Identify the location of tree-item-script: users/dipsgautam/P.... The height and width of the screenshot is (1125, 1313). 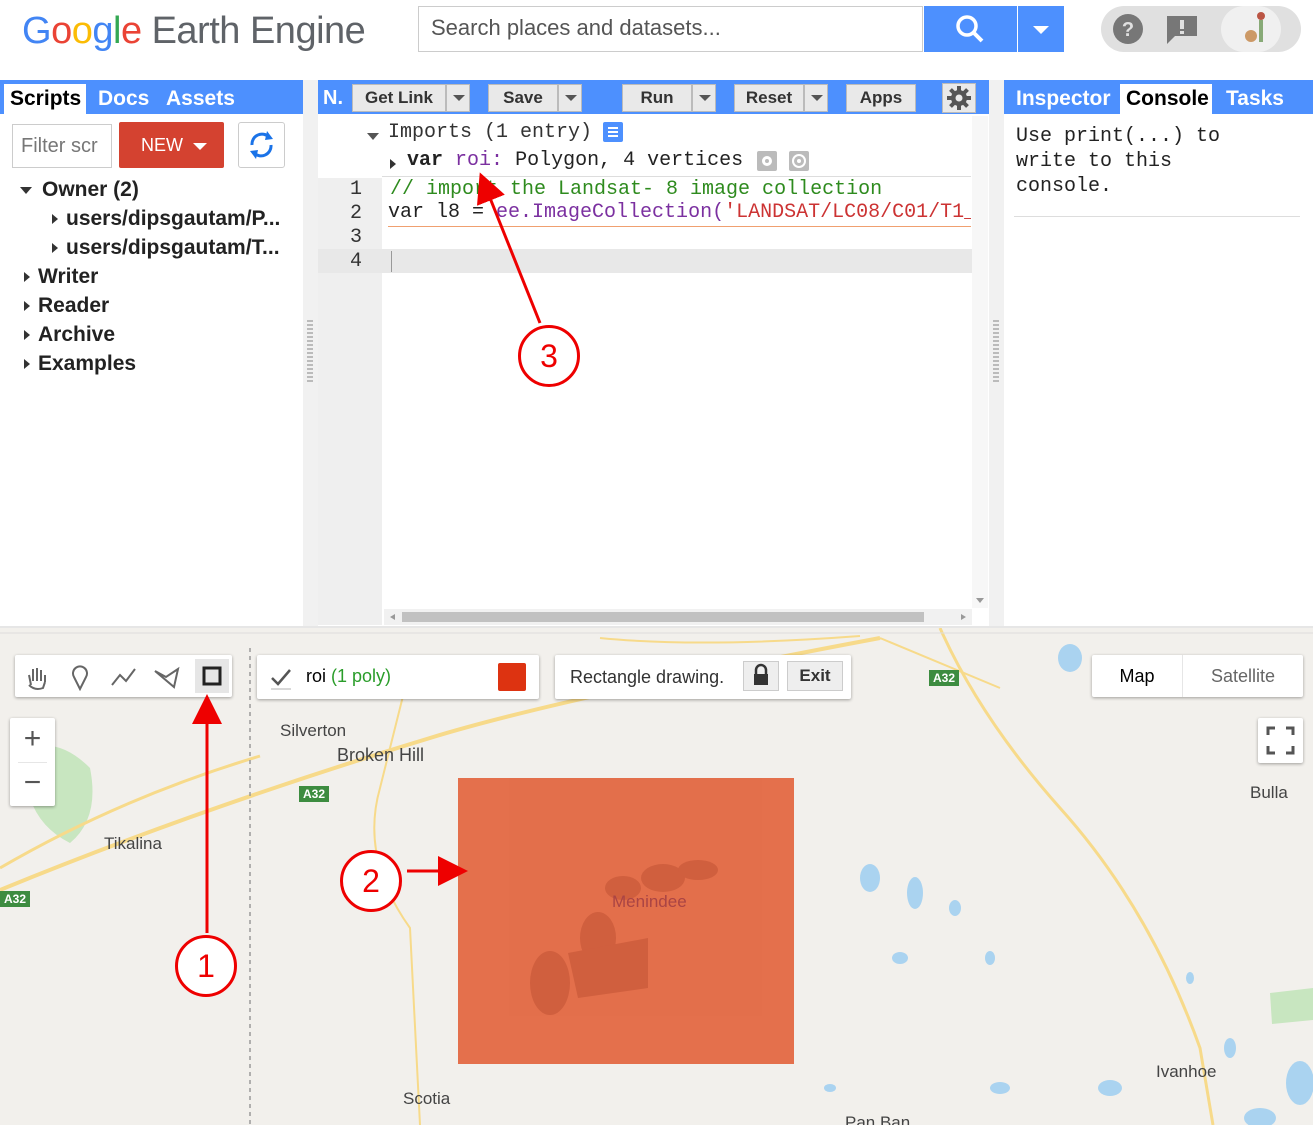
(166, 219).